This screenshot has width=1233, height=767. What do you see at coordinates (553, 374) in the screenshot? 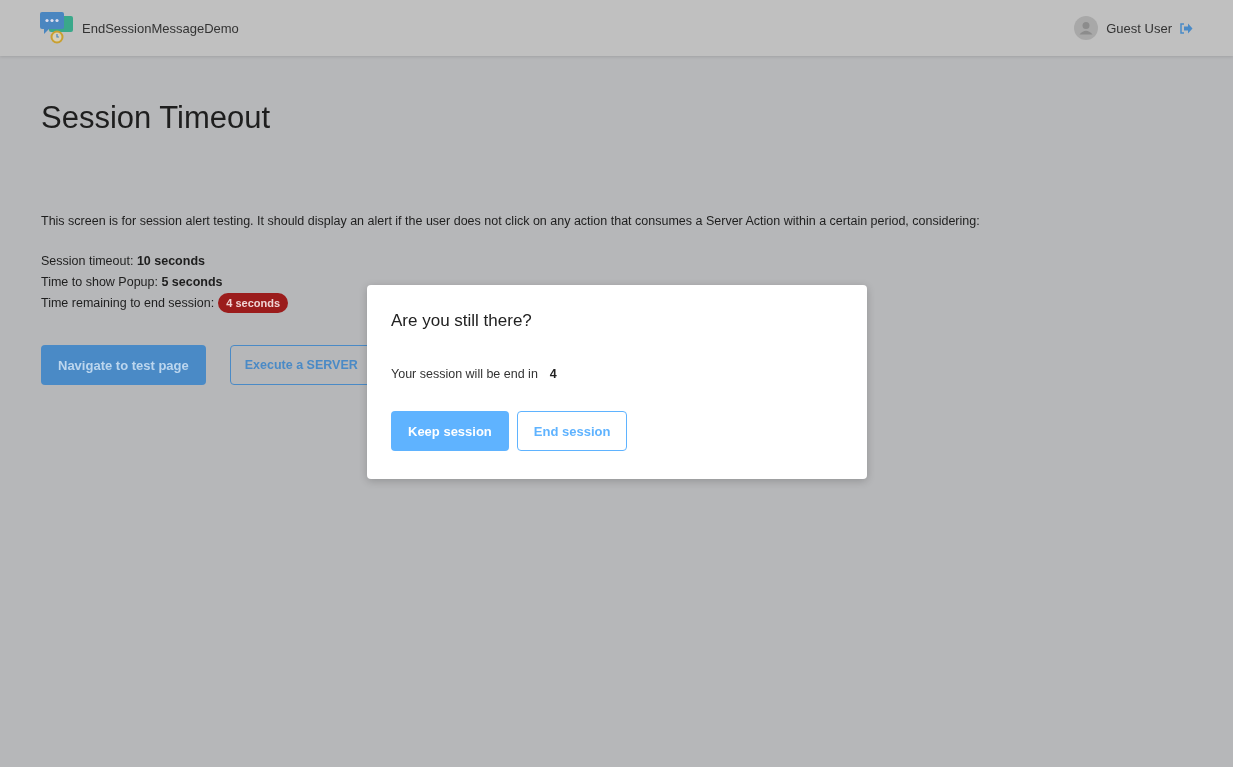
I see `countdown-number: 4` at bounding box center [553, 374].